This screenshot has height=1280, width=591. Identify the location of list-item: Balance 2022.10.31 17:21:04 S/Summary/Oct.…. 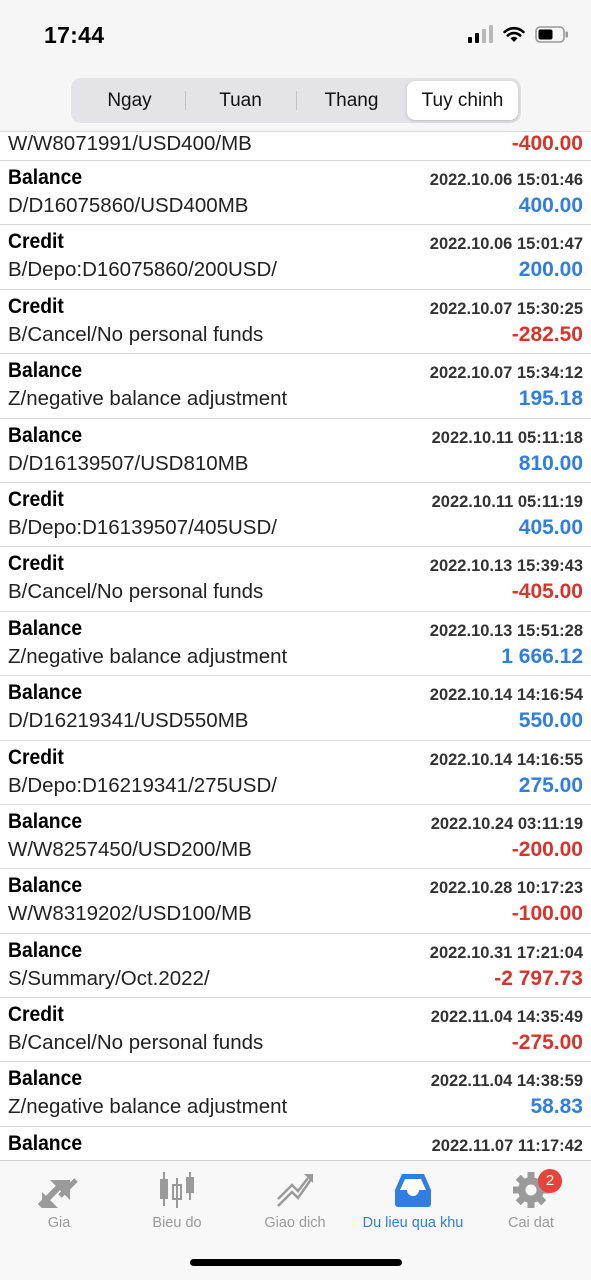
(295, 966).